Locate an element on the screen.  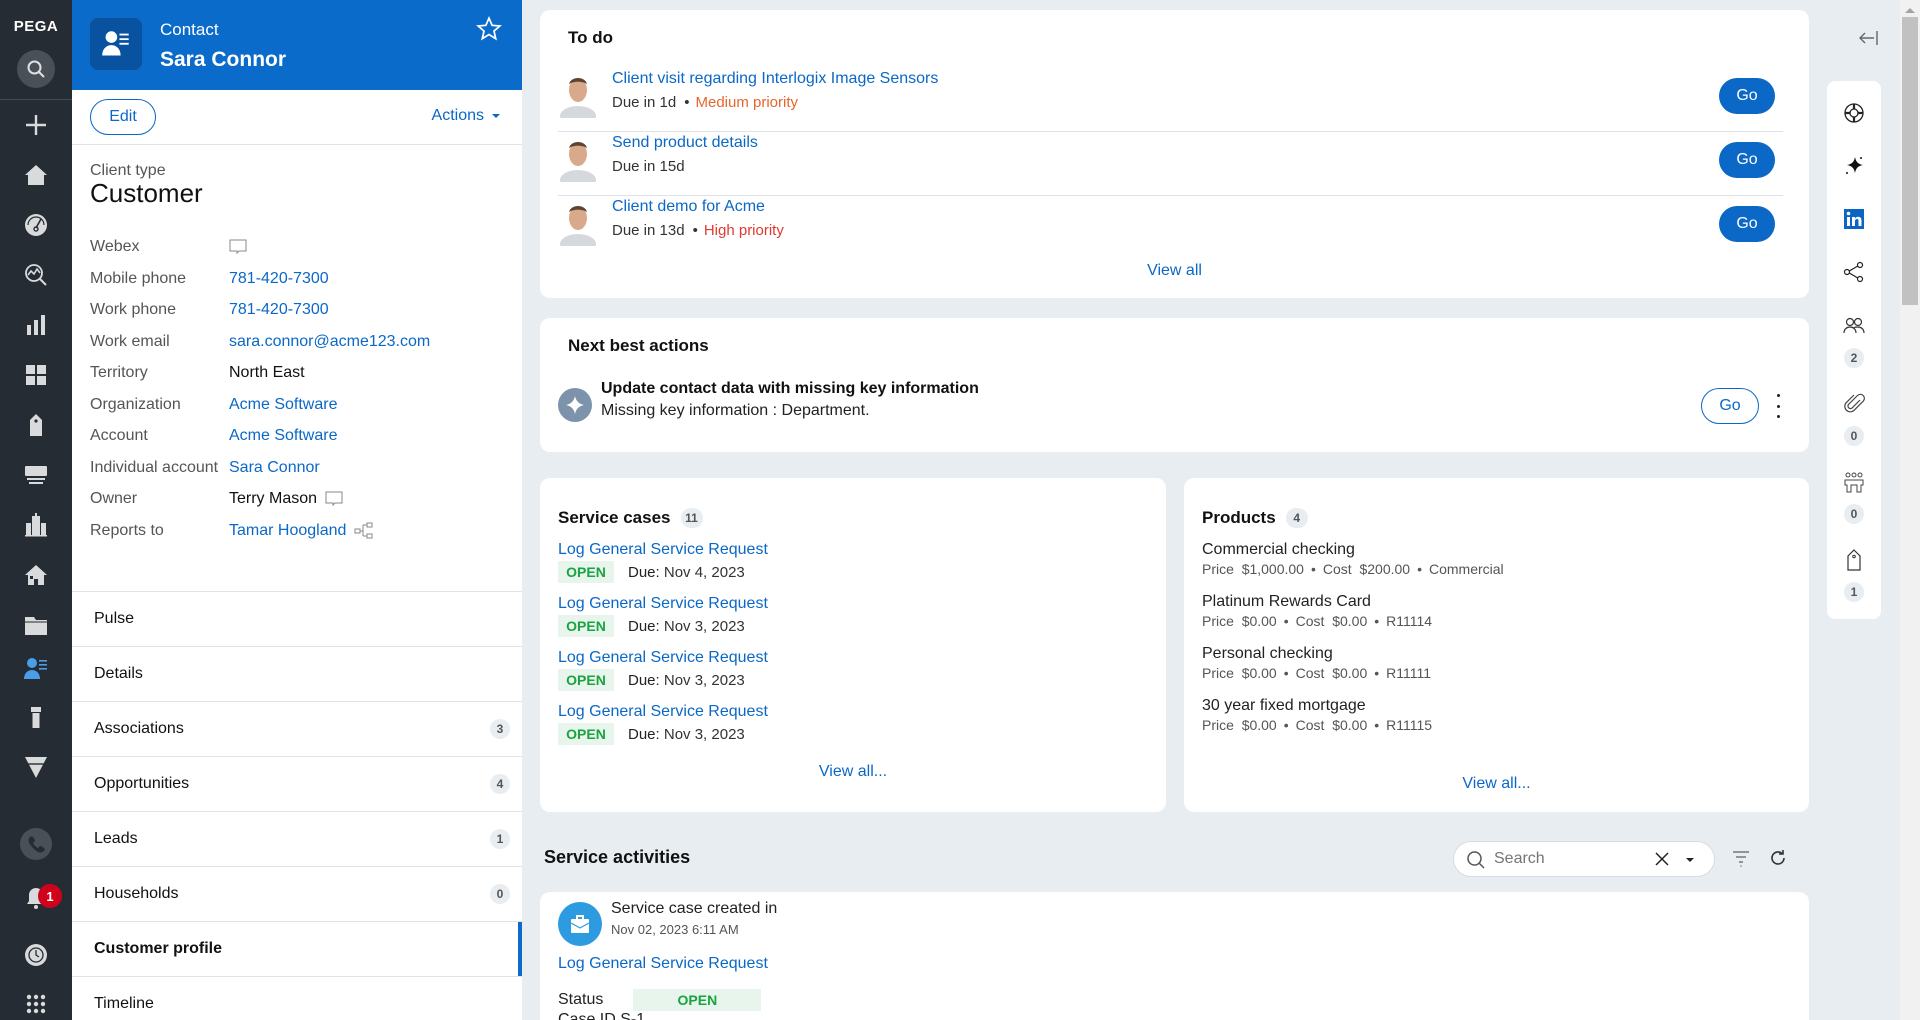
account-link: Acme Software is located at coordinates (369, 436).